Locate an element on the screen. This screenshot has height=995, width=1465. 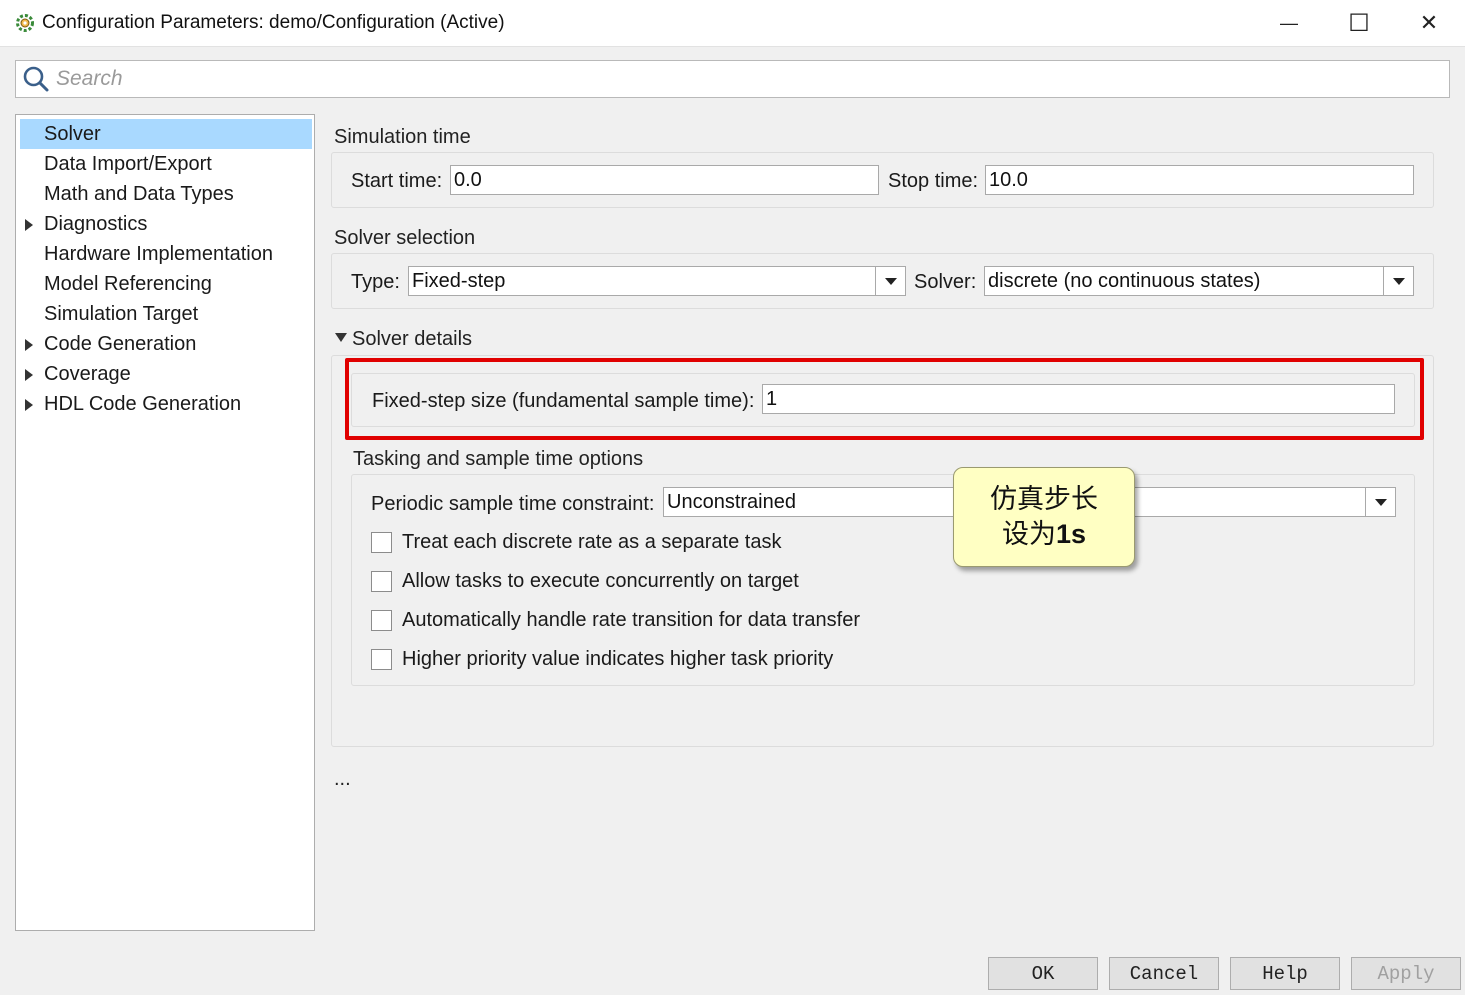
annotation-callout: 仿真步长 设为1s is located at coordinates (1044, 517).